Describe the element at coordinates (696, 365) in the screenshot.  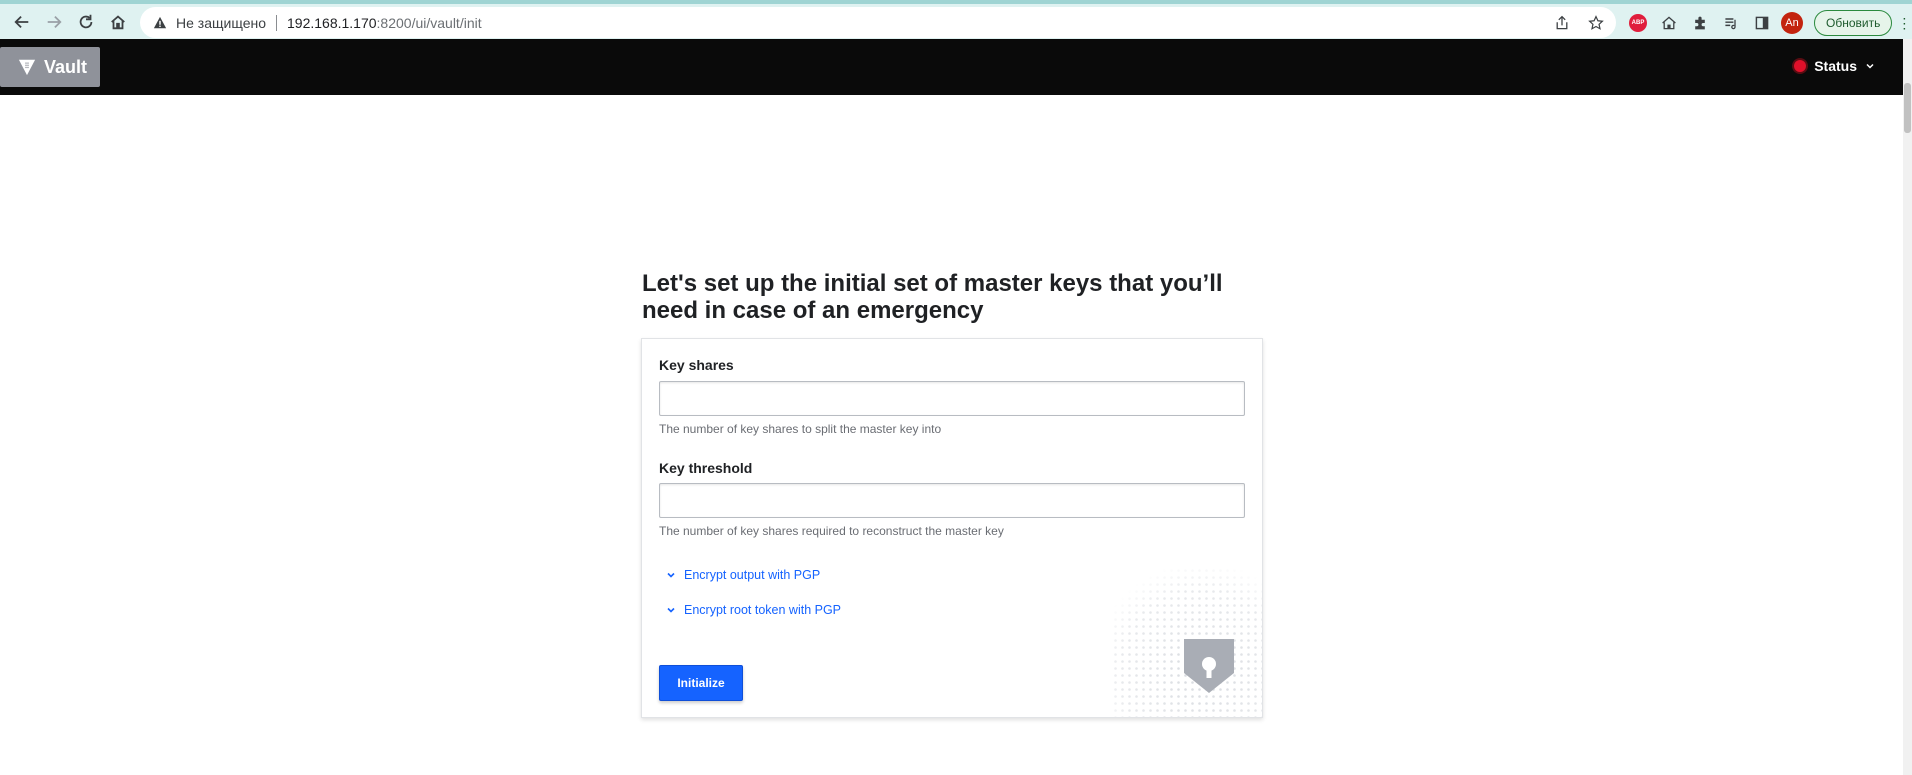
I see `key-shares-label: Key shares` at that location.